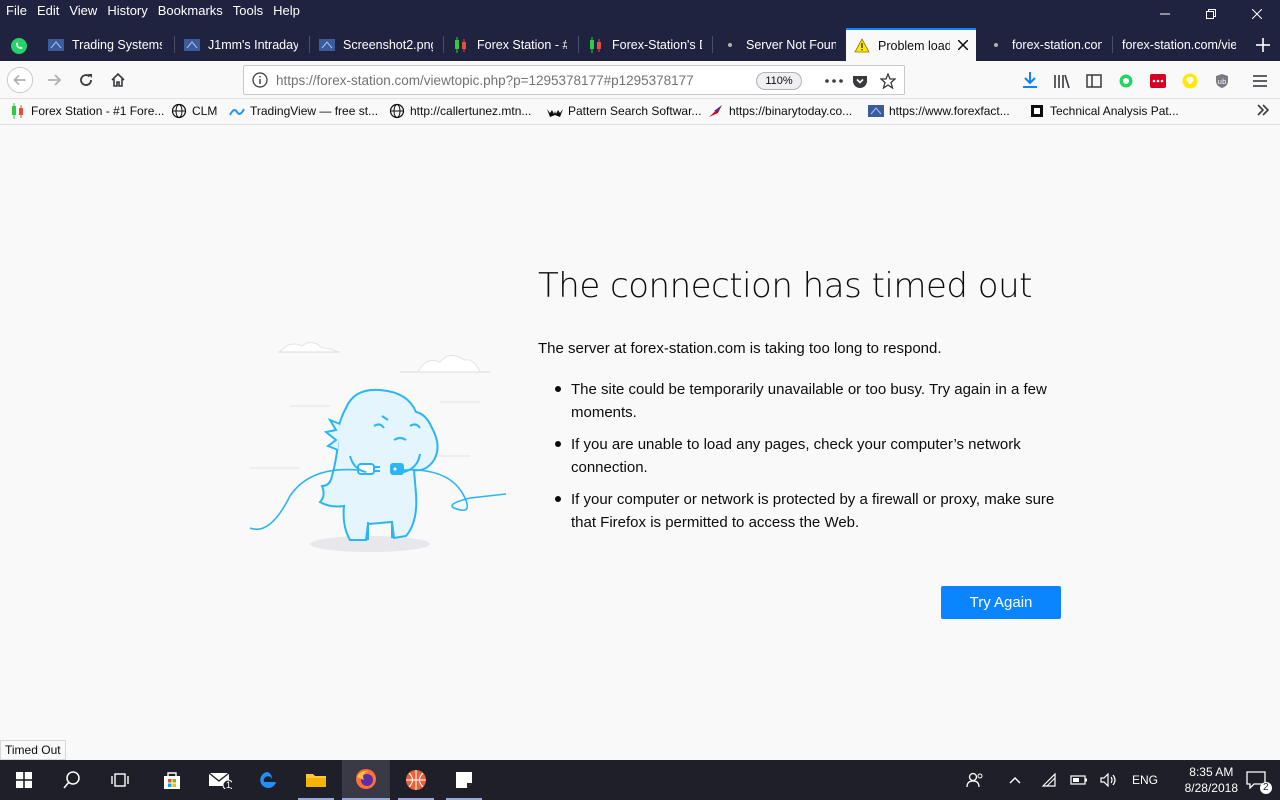 The width and height of the screenshot is (1280, 800). What do you see at coordinates (190, 11) in the screenshot?
I see `menu-bookmarks: Bookmarks` at bounding box center [190, 11].